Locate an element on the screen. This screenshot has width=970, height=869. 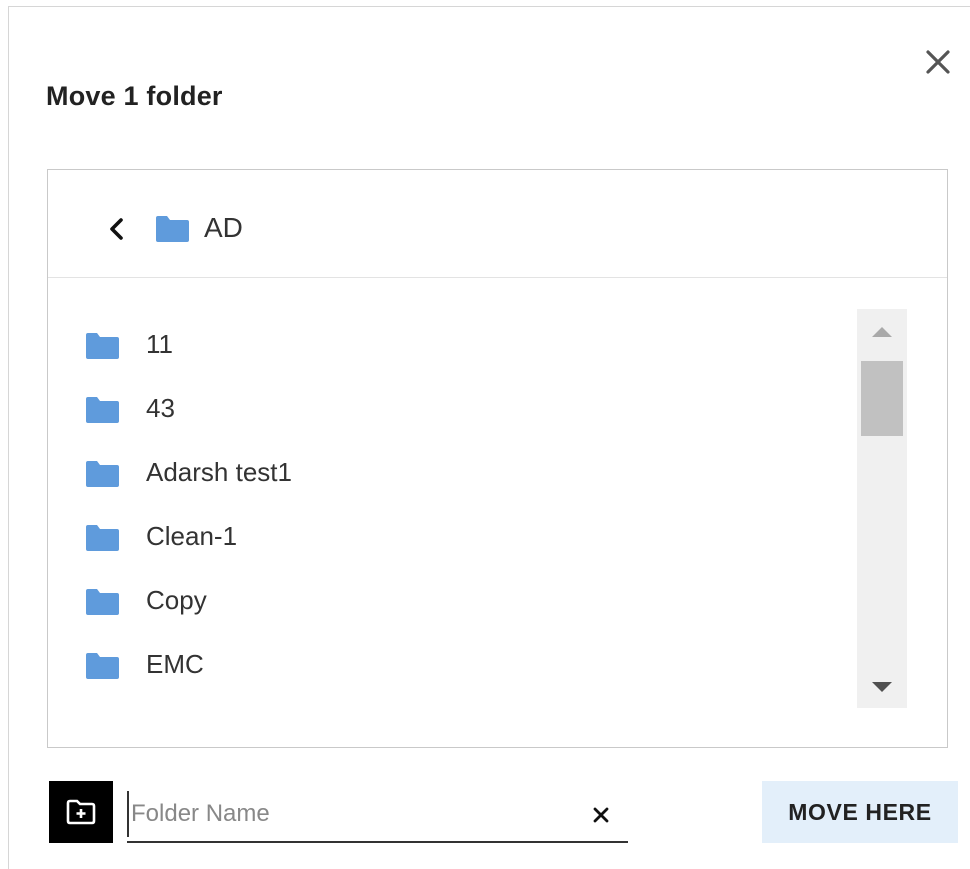
clear-input-button is located at coordinates (601, 815).